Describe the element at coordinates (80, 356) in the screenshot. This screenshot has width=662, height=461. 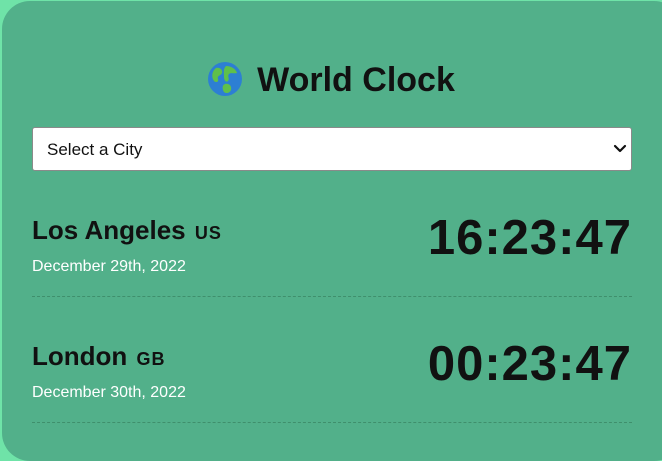
I see `city-name-label: London` at that location.